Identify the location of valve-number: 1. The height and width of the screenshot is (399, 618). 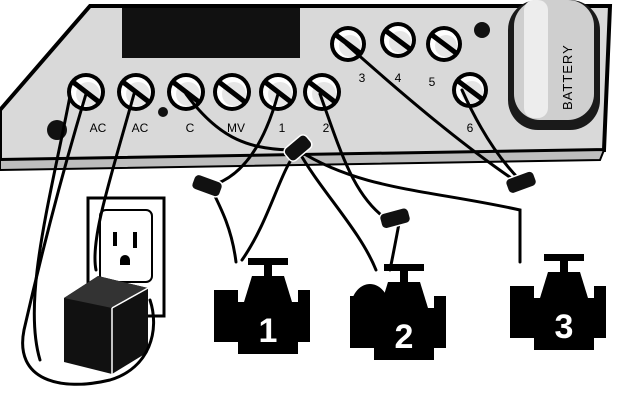
(268, 331).